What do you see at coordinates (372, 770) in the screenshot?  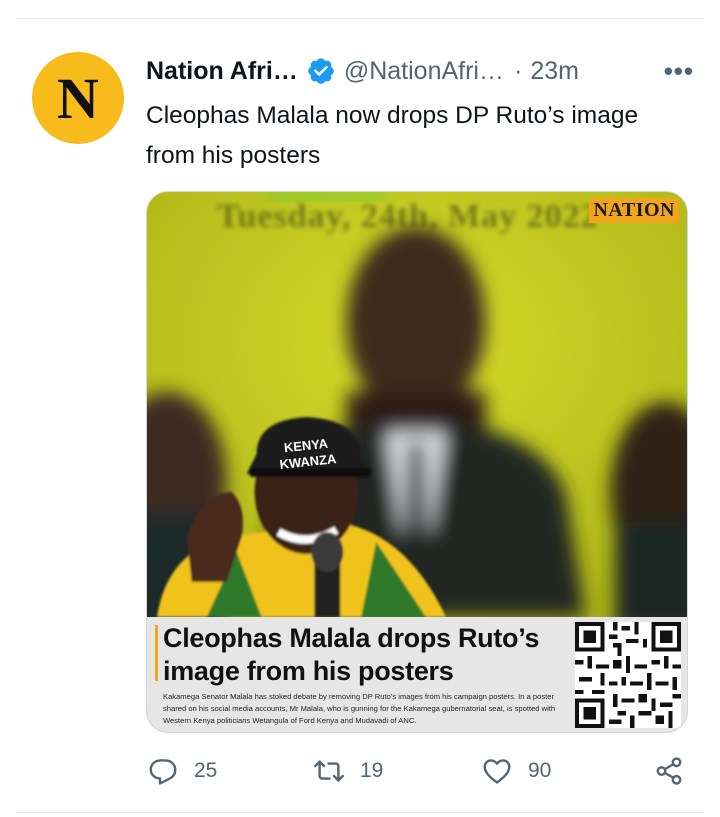 I see `retweet-count: 19` at bounding box center [372, 770].